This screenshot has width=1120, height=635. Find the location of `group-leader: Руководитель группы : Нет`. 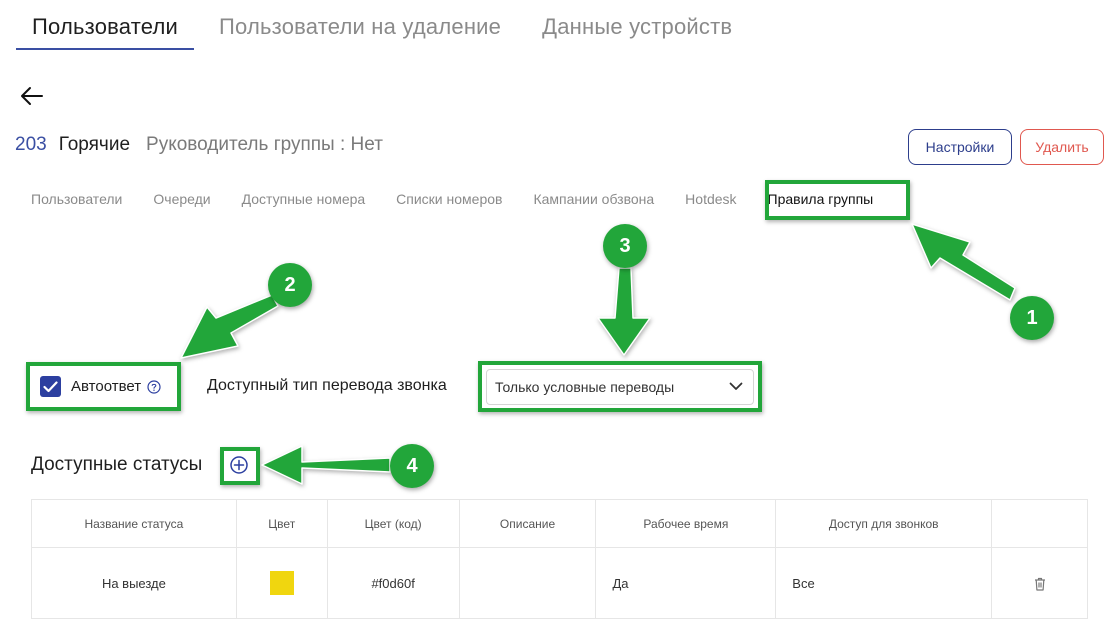

group-leader: Руководитель группы : Нет is located at coordinates (264, 144).